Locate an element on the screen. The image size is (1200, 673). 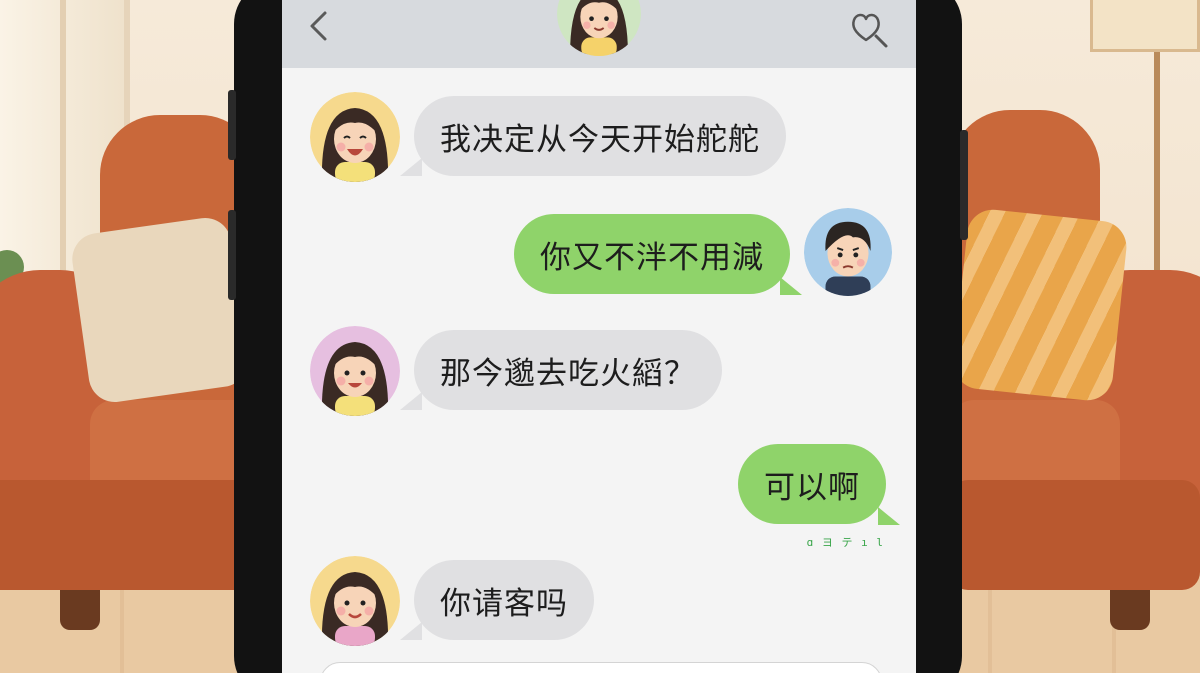
message-bubble-incoming: 我决定从今天开始舵舵 is located at coordinates (600, 136).